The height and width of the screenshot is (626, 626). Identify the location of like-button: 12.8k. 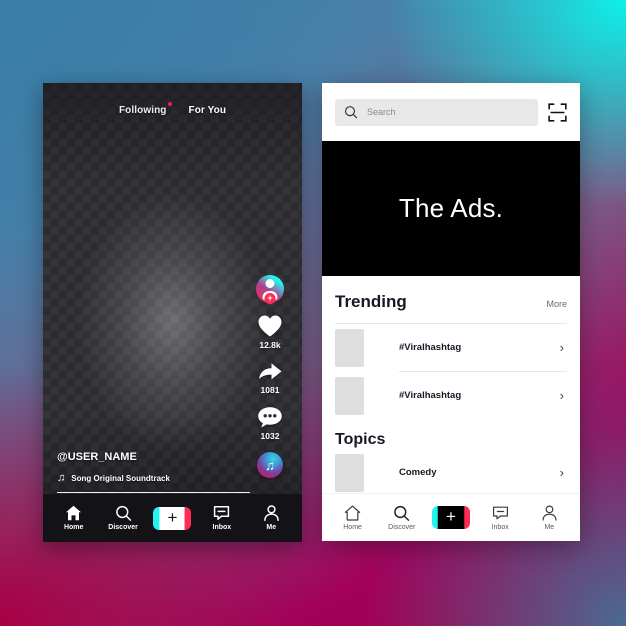
(270, 332).